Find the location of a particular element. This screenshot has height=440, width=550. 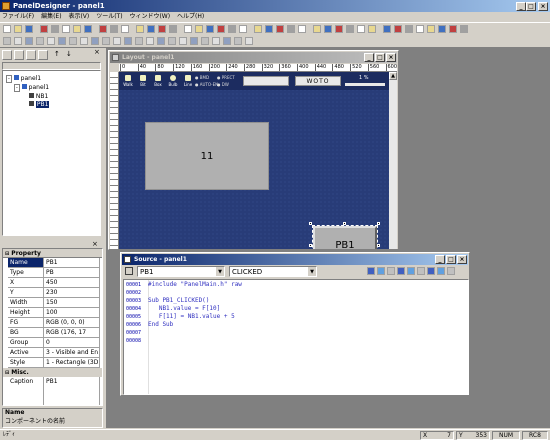

code-line: 00006 End Sub is located at coordinates (184, 325).